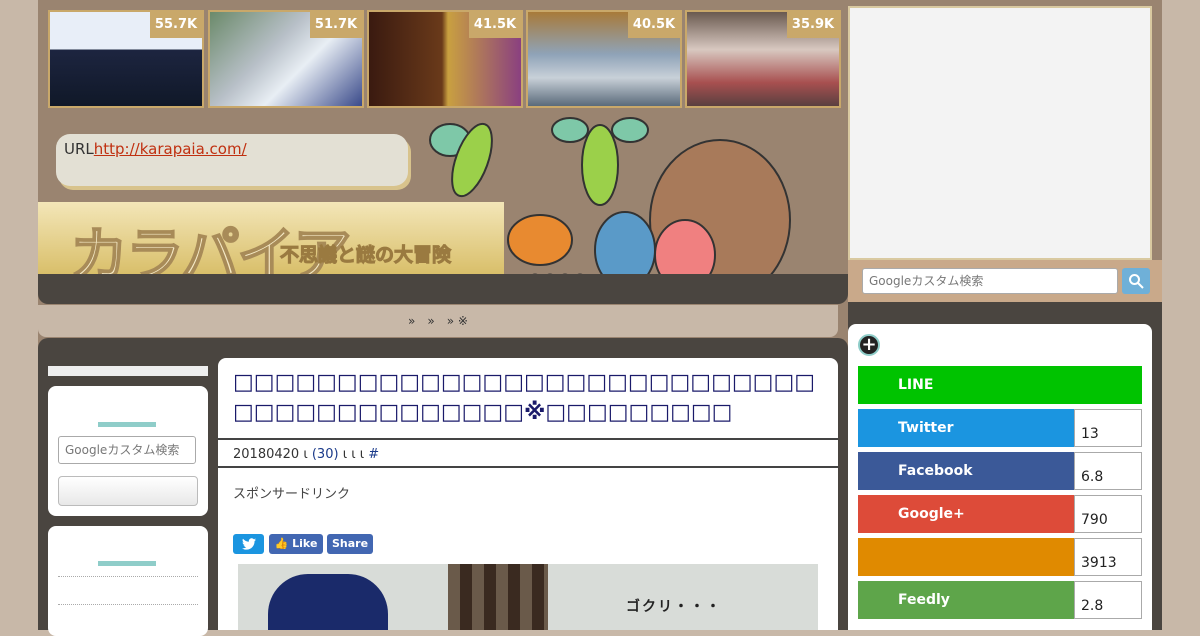 The height and width of the screenshot is (636, 1200). Describe the element at coordinates (498, 597) in the screenshot. I see `image-mosaic` at that location.